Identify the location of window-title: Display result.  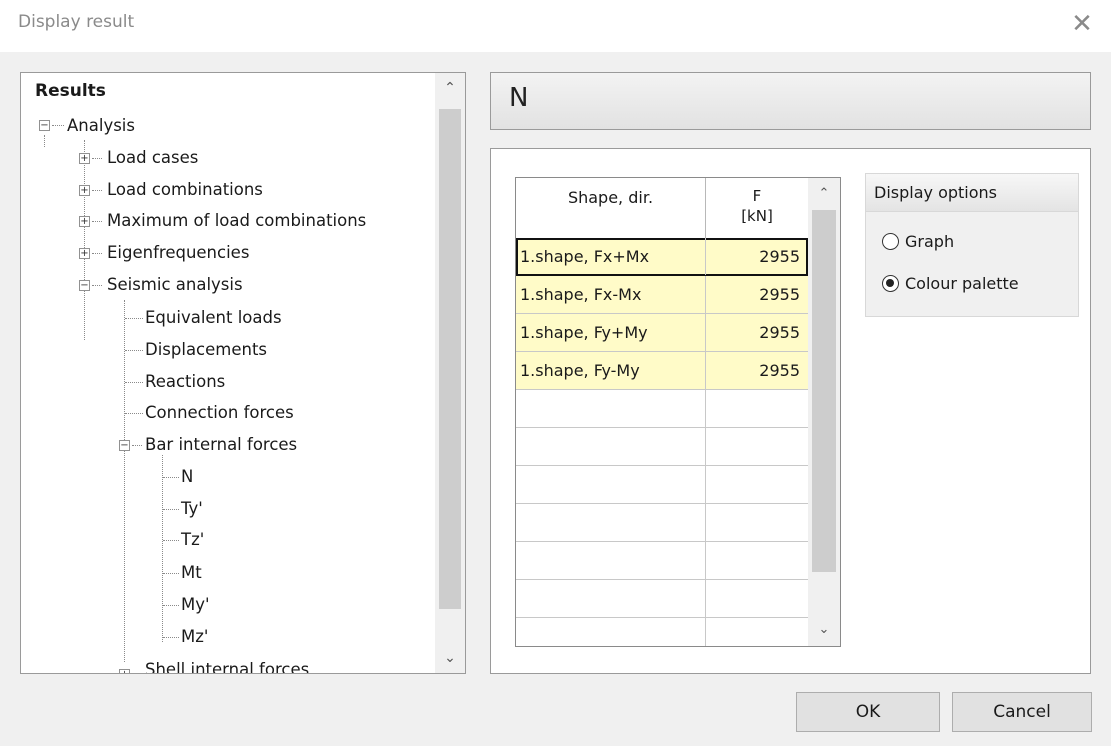
(76, 22).